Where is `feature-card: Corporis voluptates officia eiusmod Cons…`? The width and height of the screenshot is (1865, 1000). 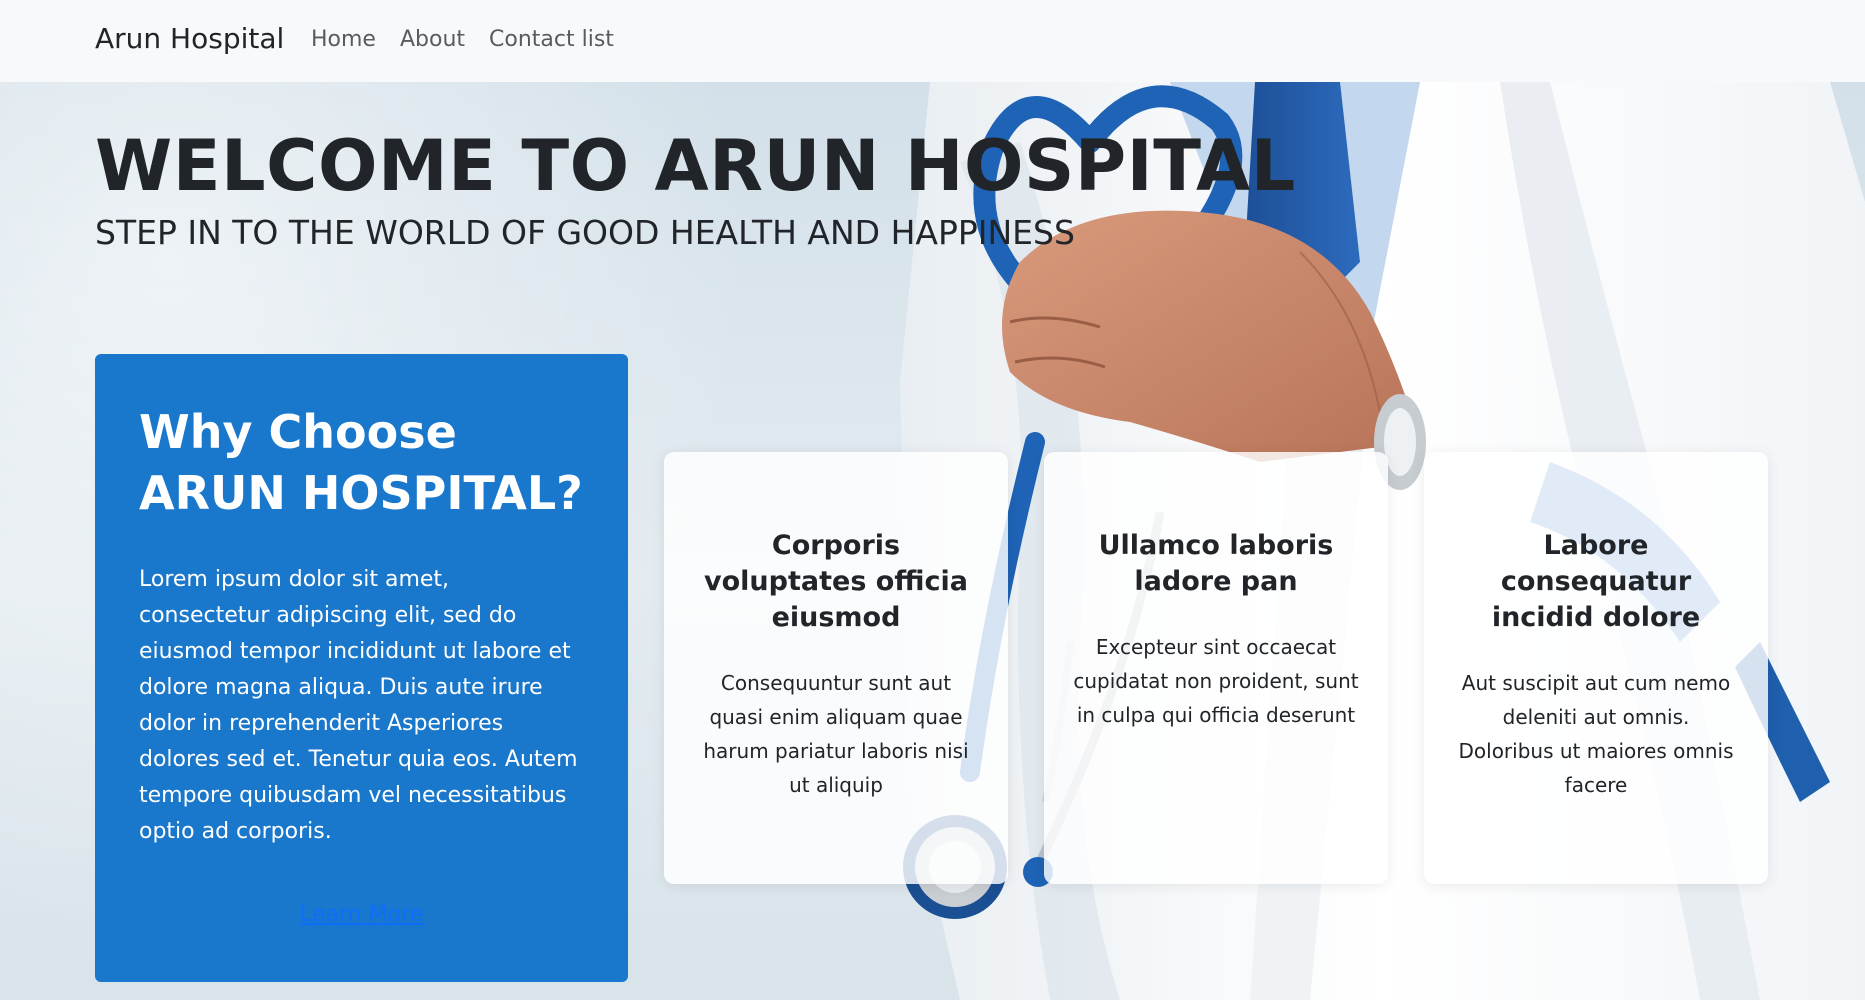 feature-card: Corporis voluptates officia eiusmod Cons… is located at coordinates (836, 668).